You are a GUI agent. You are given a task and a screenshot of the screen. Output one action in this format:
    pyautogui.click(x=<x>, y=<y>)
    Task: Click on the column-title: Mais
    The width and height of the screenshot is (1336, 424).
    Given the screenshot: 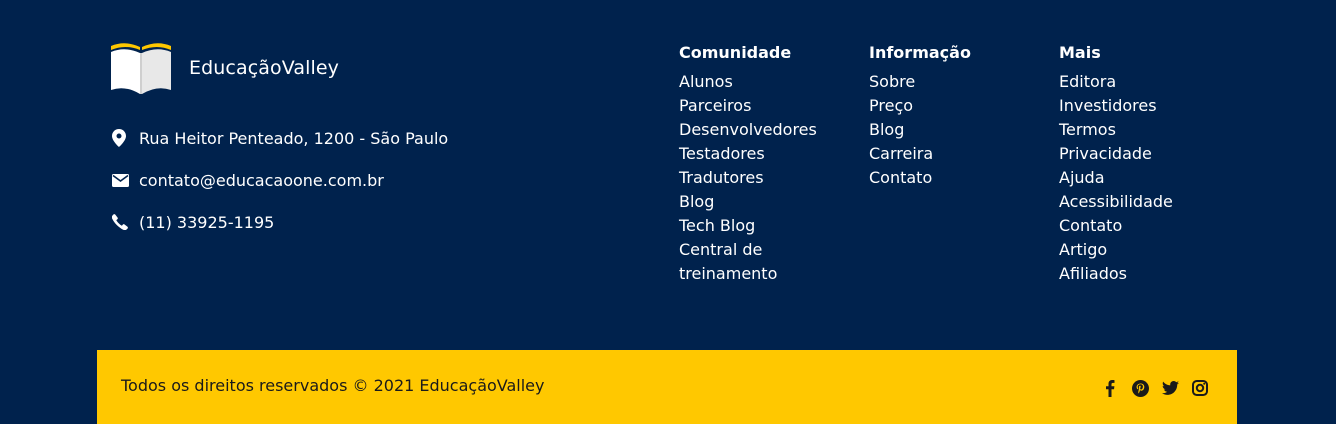 What is the action you would take?
    pyautogui.click(x=1080, y=52)
    